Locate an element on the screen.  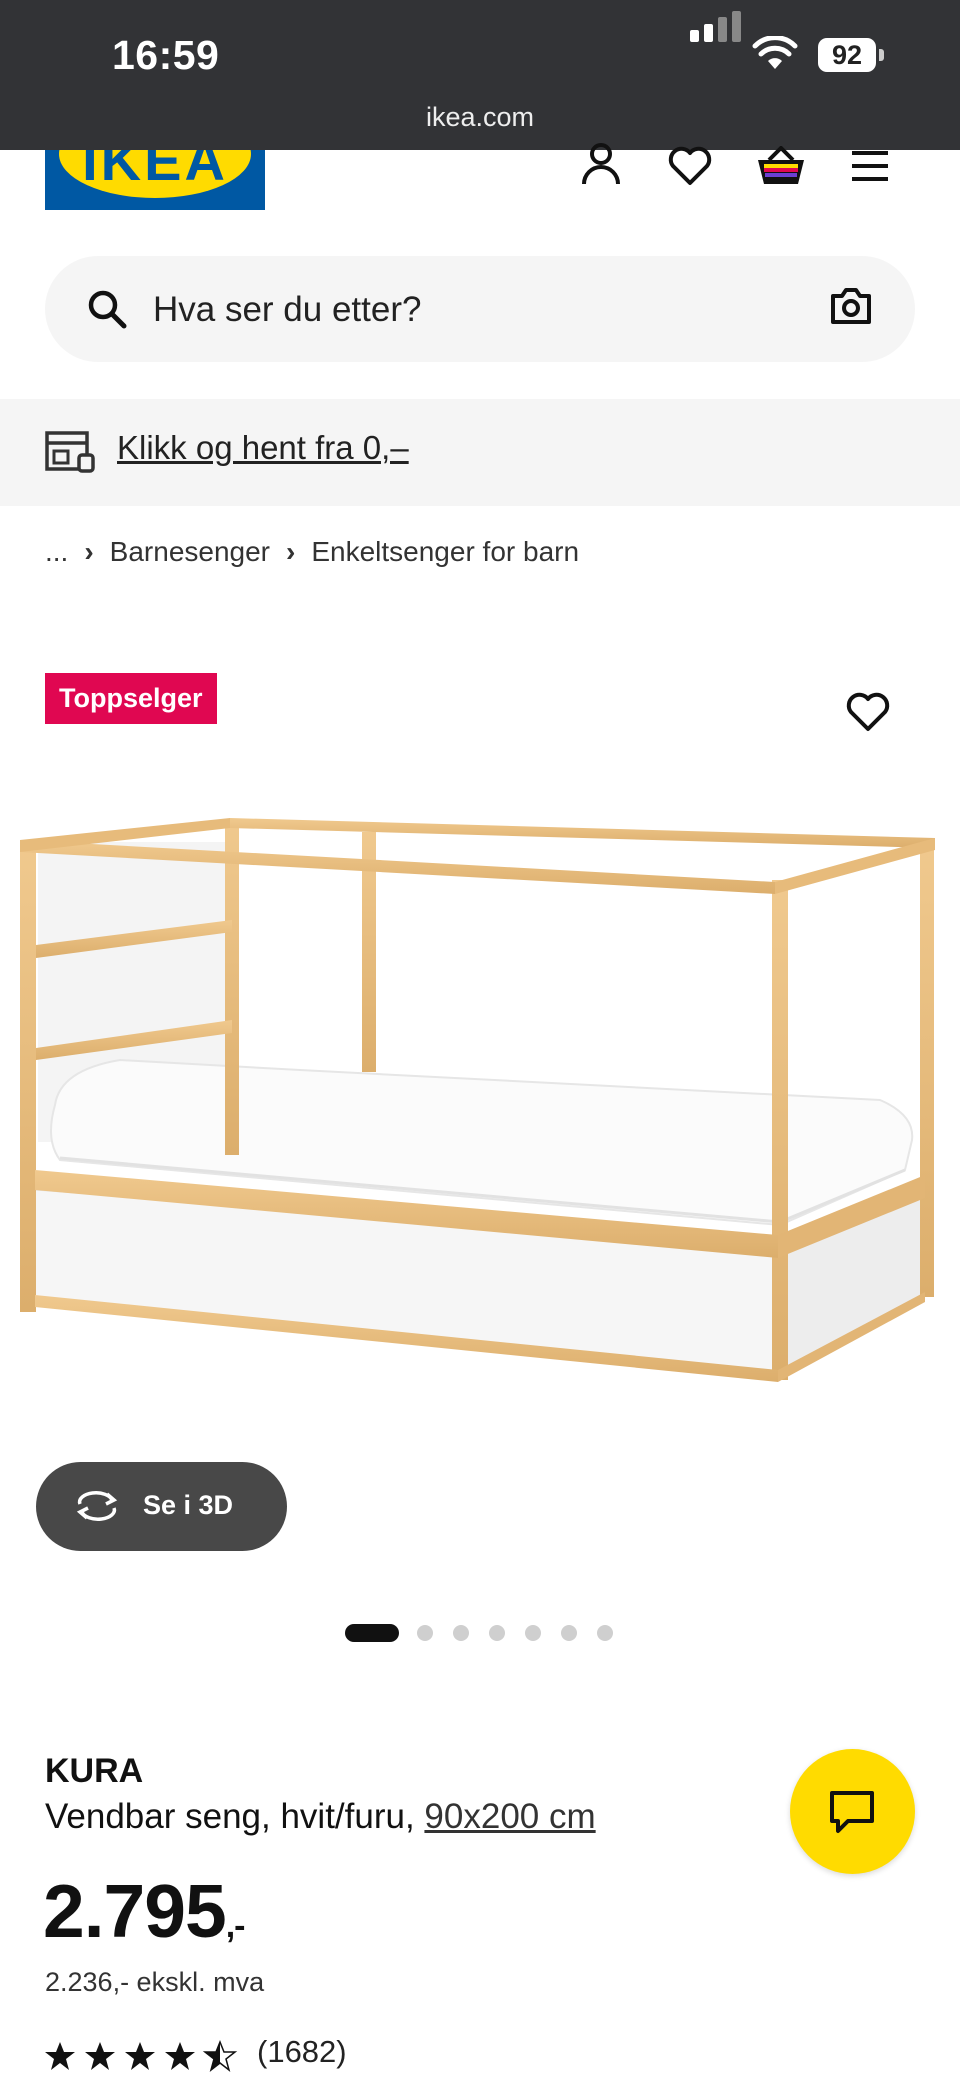
product-type: Vendbar seng, hvit/furu, is located at coordinates (230, 1816).